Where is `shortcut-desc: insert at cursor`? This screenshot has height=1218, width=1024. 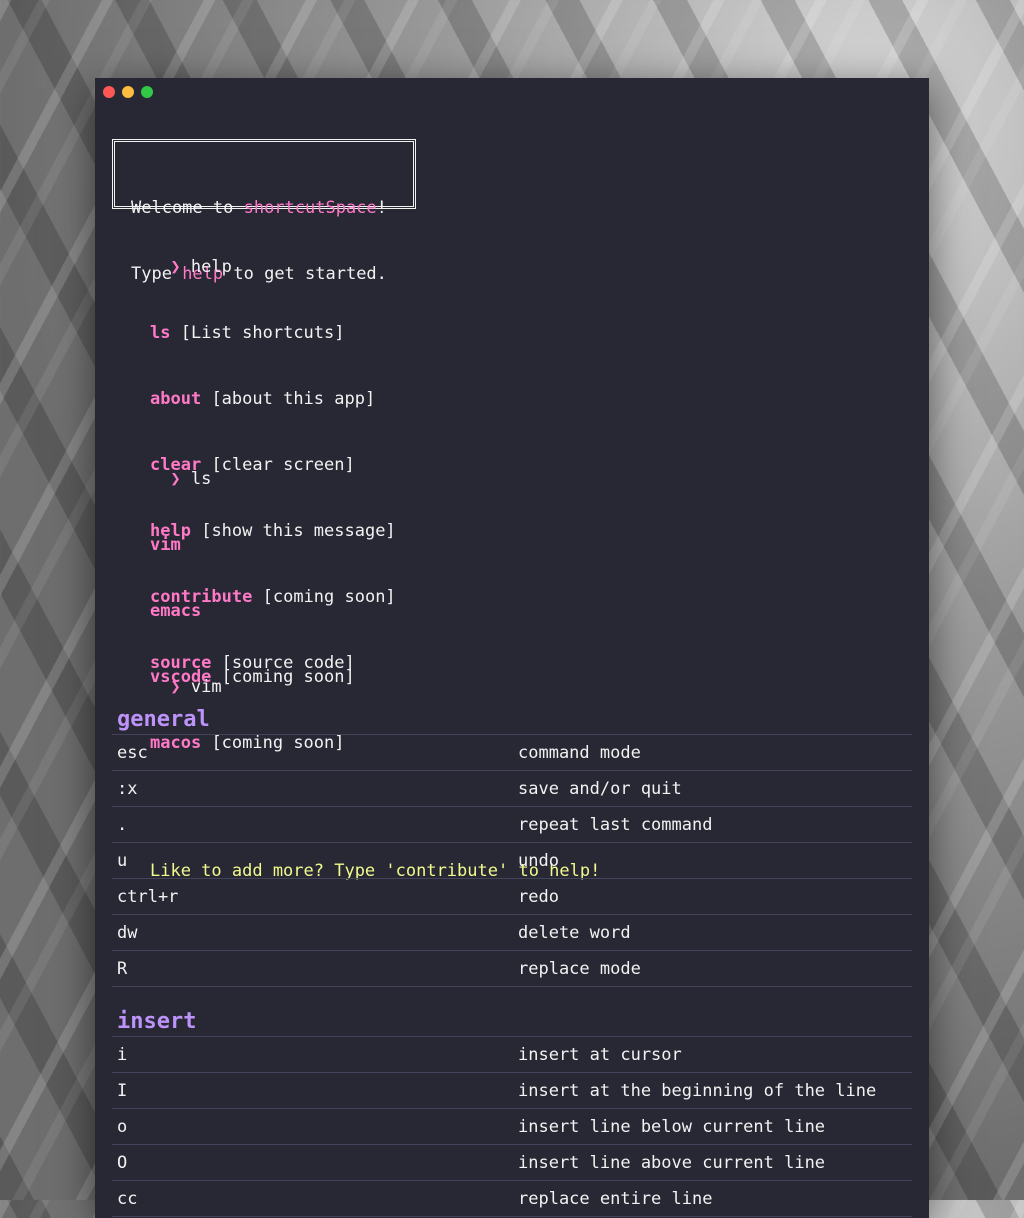
shortcut-desc: insert at cursor is located at coordinates (600, 1054).